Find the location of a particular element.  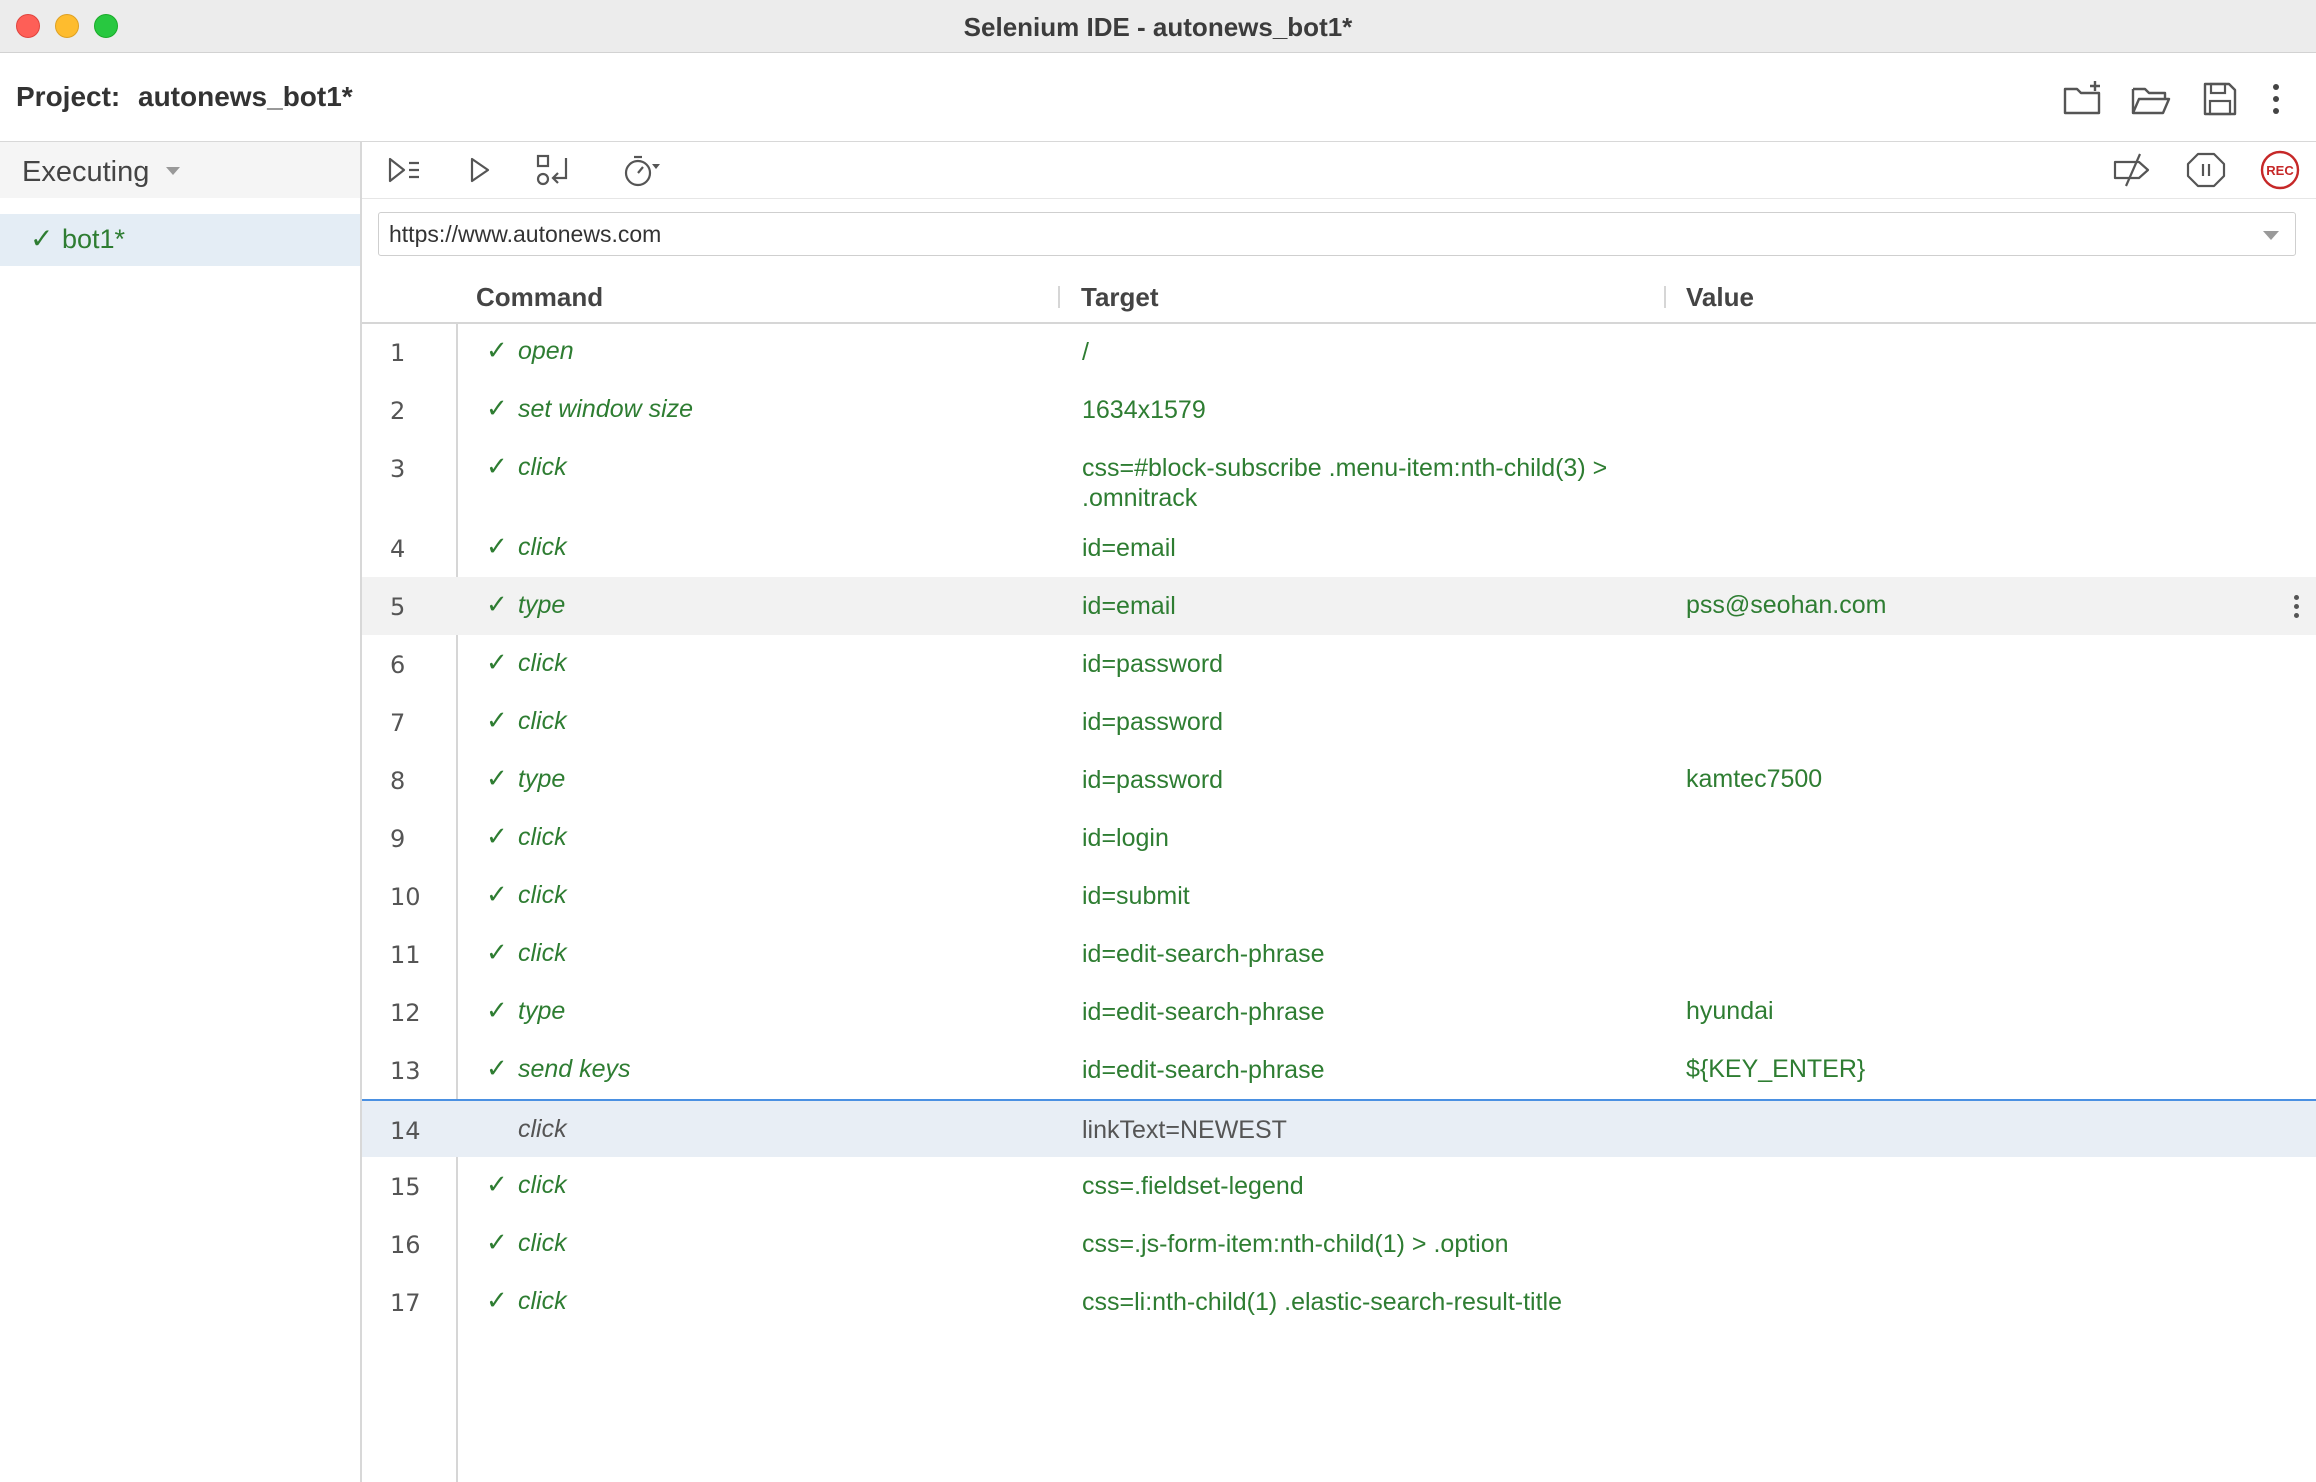

table-row: 1 ✓ open / is located at coordinates (1339, 352).